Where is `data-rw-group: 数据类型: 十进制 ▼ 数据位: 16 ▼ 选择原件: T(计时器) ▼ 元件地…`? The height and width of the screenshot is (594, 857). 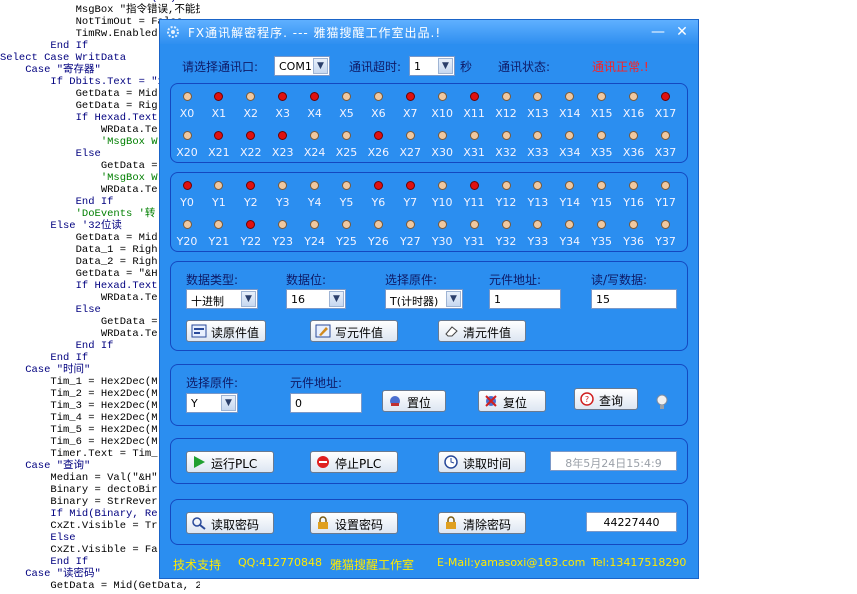
data-rw-group: 数据类型: 十进制 ▼ 数据位: 16 ▼ 选择原件: T(计时器) ▼ 元件地… is located at coordinates (429, 306).